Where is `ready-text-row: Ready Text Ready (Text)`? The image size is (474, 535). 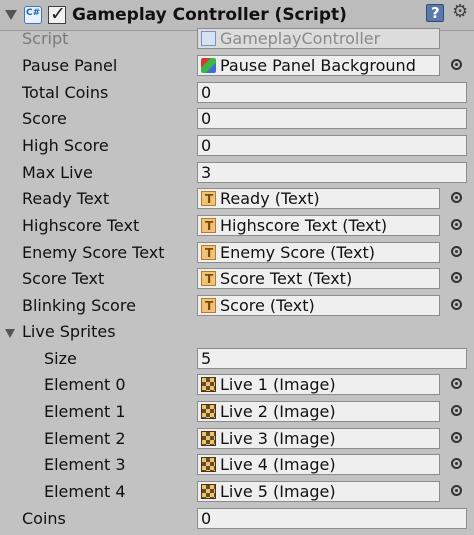
ready-text-row: Ready Text Ready (Text) is located at coordinates (237, 199).